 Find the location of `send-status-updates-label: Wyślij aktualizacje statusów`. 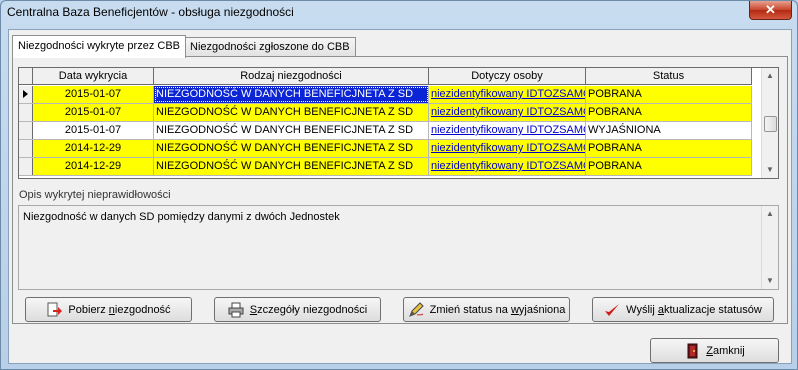

send-status-updates-label: Wyślij aktualizacje statusów is located at coordinates (694, 309).